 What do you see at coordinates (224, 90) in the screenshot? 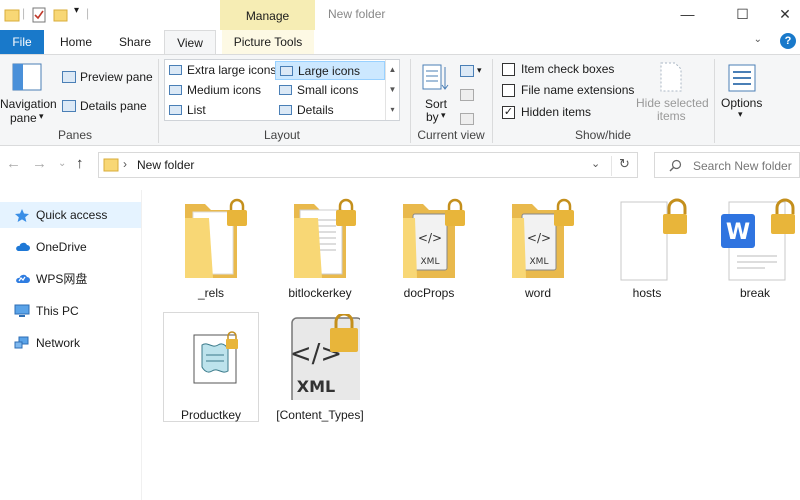
I see `layout-item-label: Medium icons` at bounding box center [224, 90].